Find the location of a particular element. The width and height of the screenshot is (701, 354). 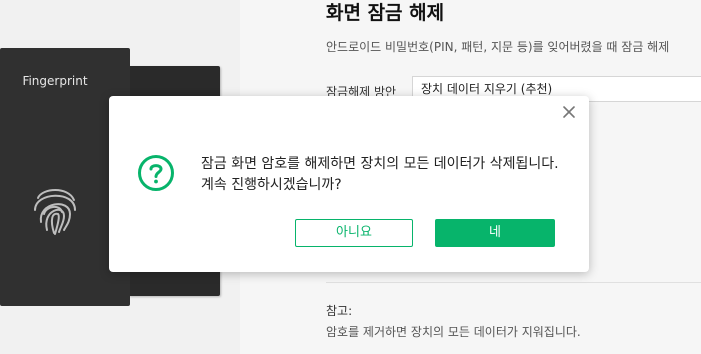

divider is located at coordinates (513, 282).